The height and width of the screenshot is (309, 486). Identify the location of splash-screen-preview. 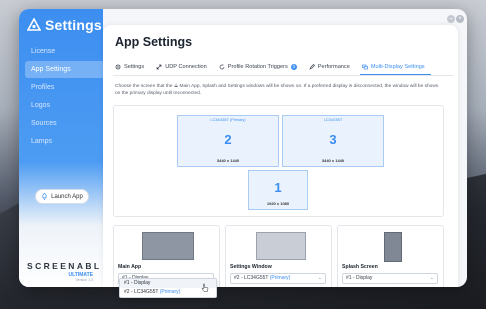
(393, 247).